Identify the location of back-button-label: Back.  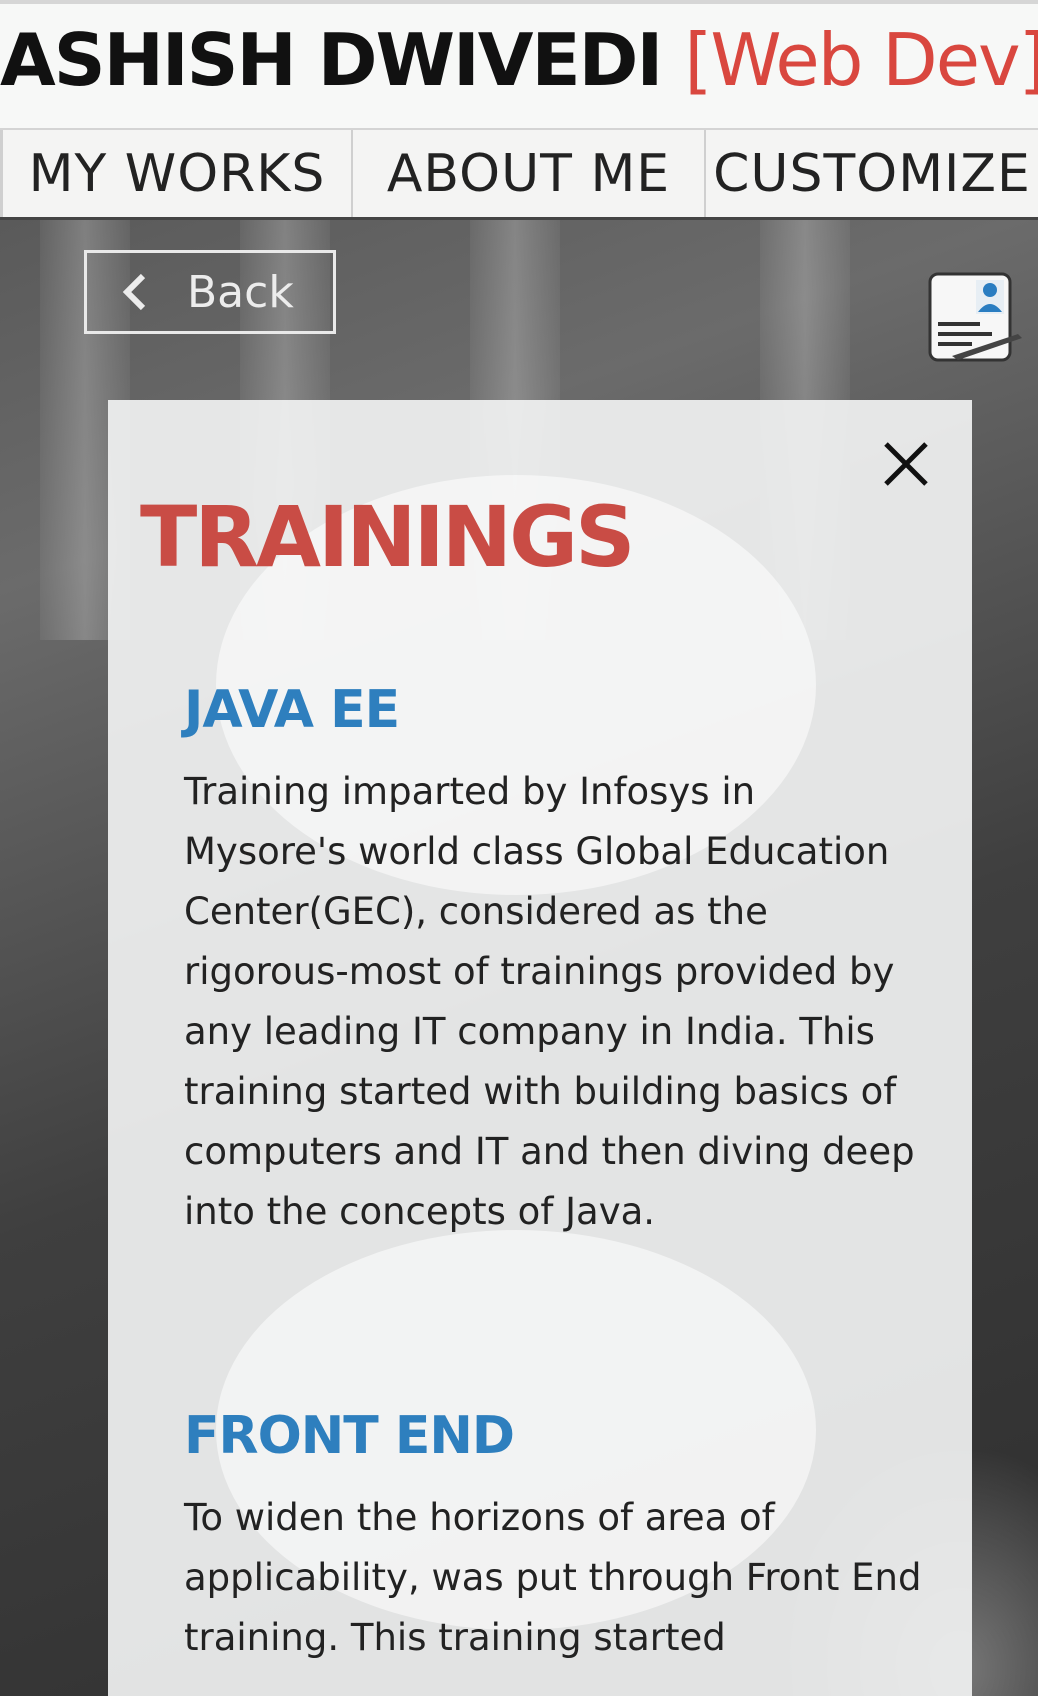
(240, 292).